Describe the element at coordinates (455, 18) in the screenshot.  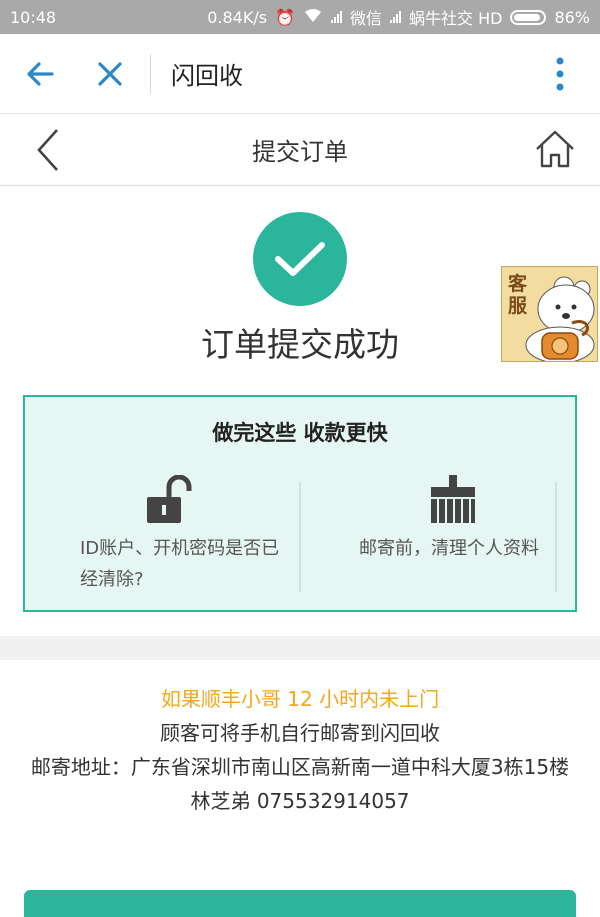
I see `carrier-2: 蜗牛社交 HD` at that location.